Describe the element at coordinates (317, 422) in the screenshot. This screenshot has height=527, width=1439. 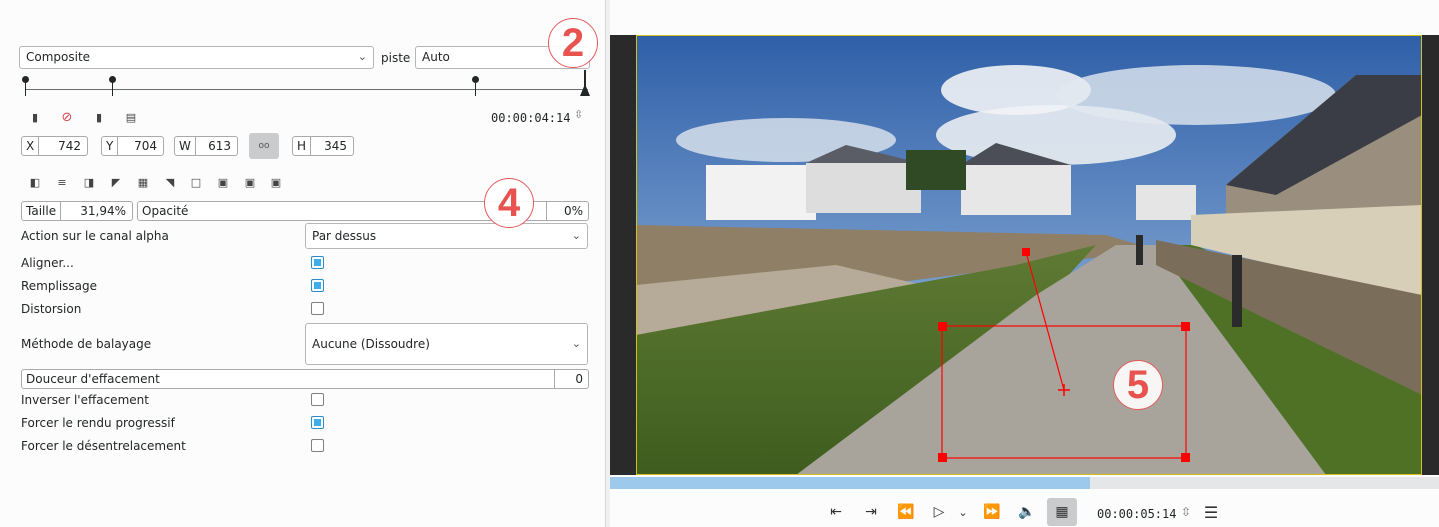
I see `progressive-render-checkbox` at that location.